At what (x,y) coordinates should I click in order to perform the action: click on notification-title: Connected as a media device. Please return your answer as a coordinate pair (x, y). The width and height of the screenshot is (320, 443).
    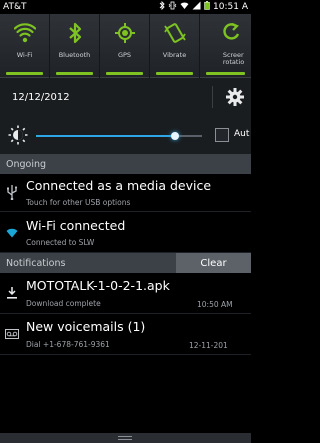
    Looking at the image, I should click on (119, 185).